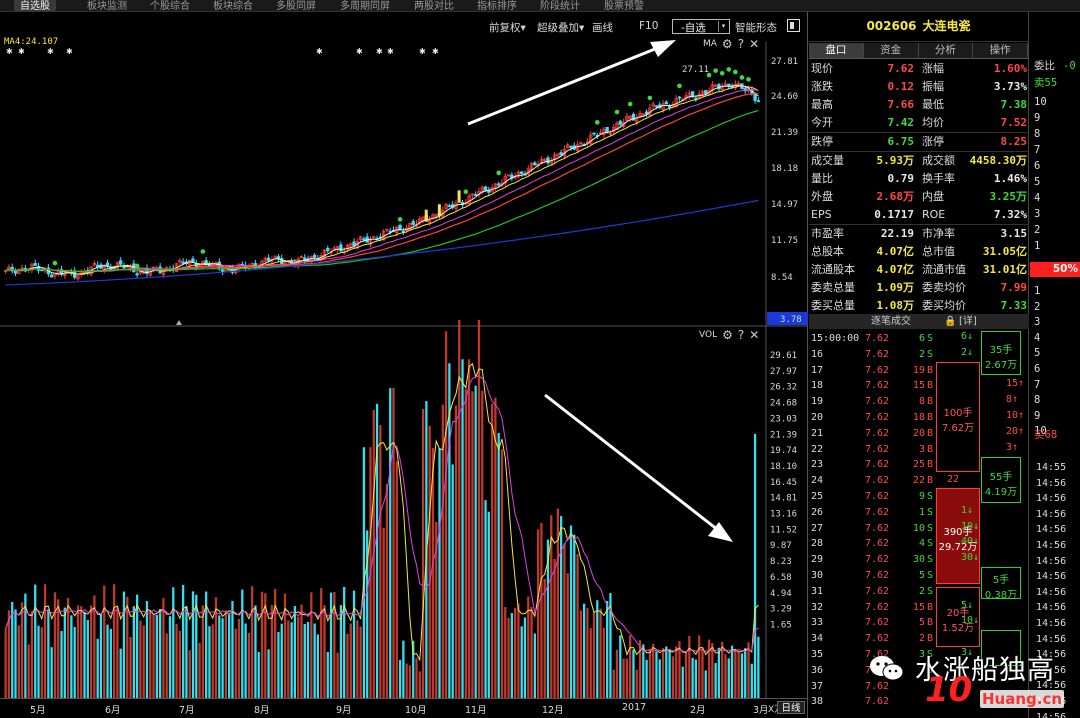 Image resolution: width=1080 pixels, height=718 pixels. What do you see at coordinates (296, 5) in the screenshot?
I see `top-tab-multi-stock: 多股同屏` at bounding box center [296, 5].